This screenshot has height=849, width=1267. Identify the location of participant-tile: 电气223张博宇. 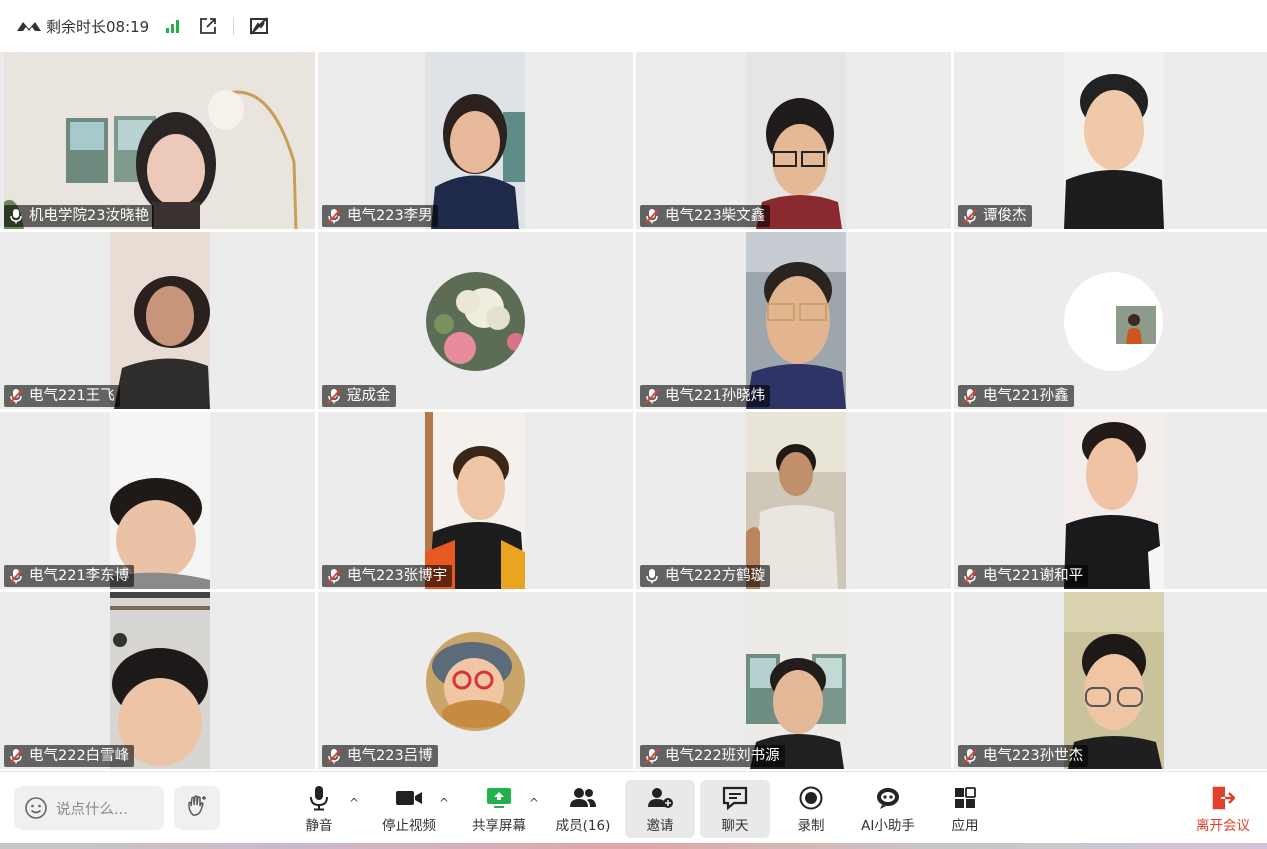
(475, 500).